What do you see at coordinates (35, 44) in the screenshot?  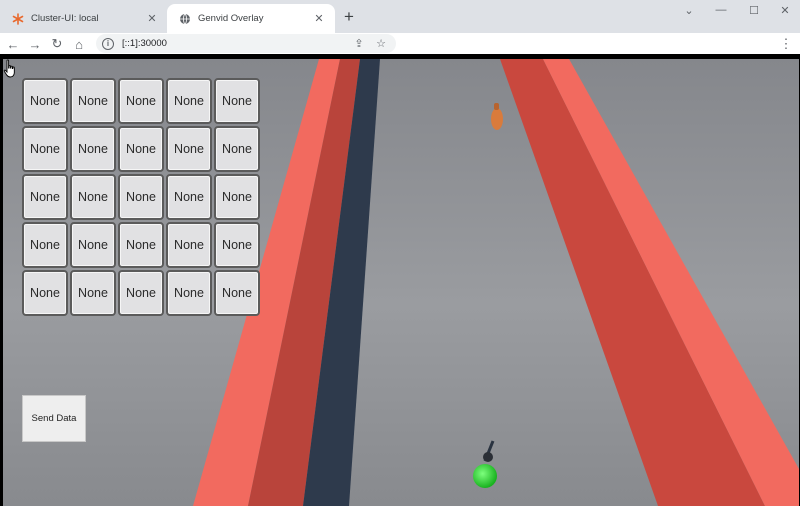 I see `forward-arrow-icon: →` at bounding box center [35, 44].